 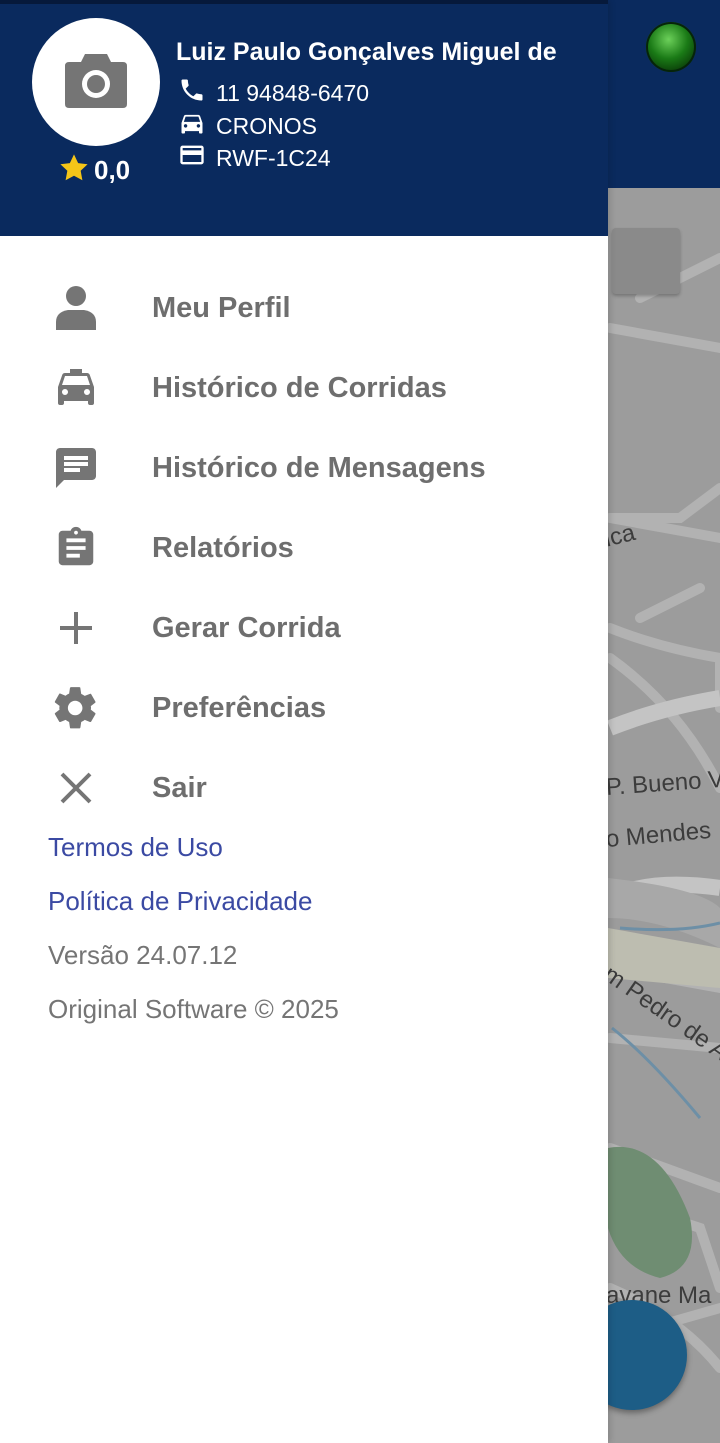 I want to click on menu-item-label: Histórico de Corridas, so click(x=299, y=387).